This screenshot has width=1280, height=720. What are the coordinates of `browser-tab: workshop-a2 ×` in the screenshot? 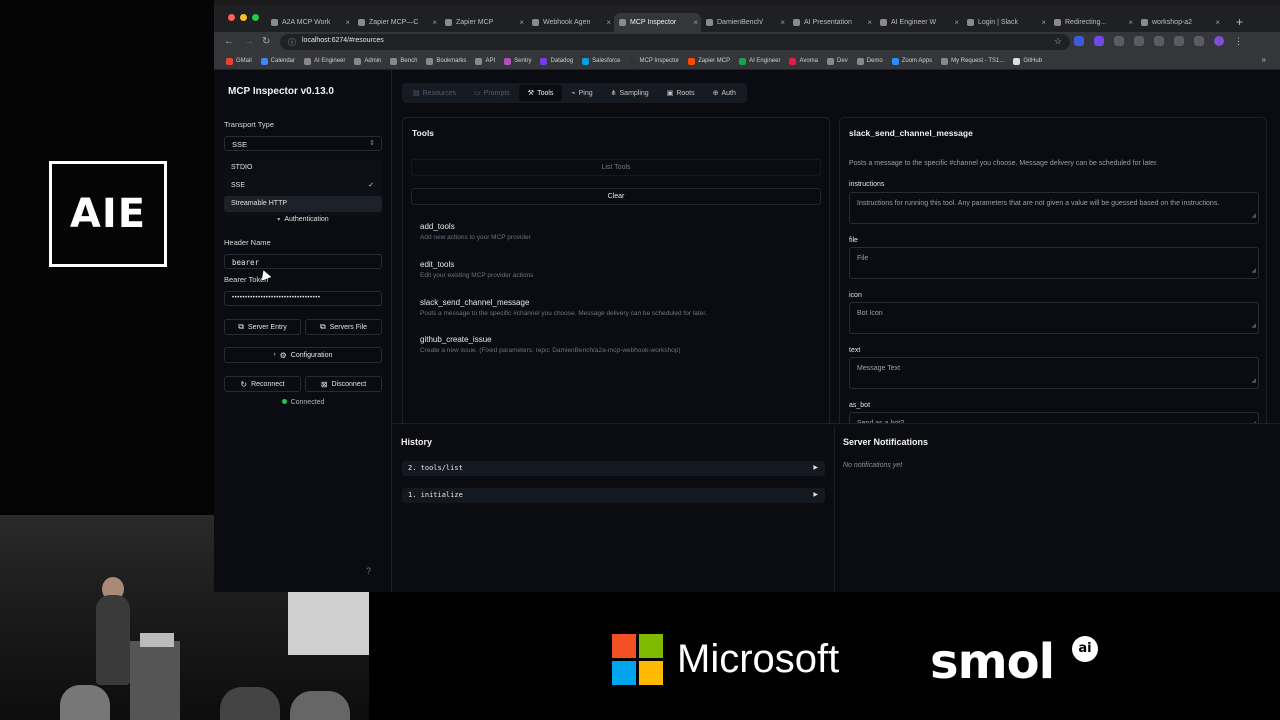 It's located at (1179, 23).